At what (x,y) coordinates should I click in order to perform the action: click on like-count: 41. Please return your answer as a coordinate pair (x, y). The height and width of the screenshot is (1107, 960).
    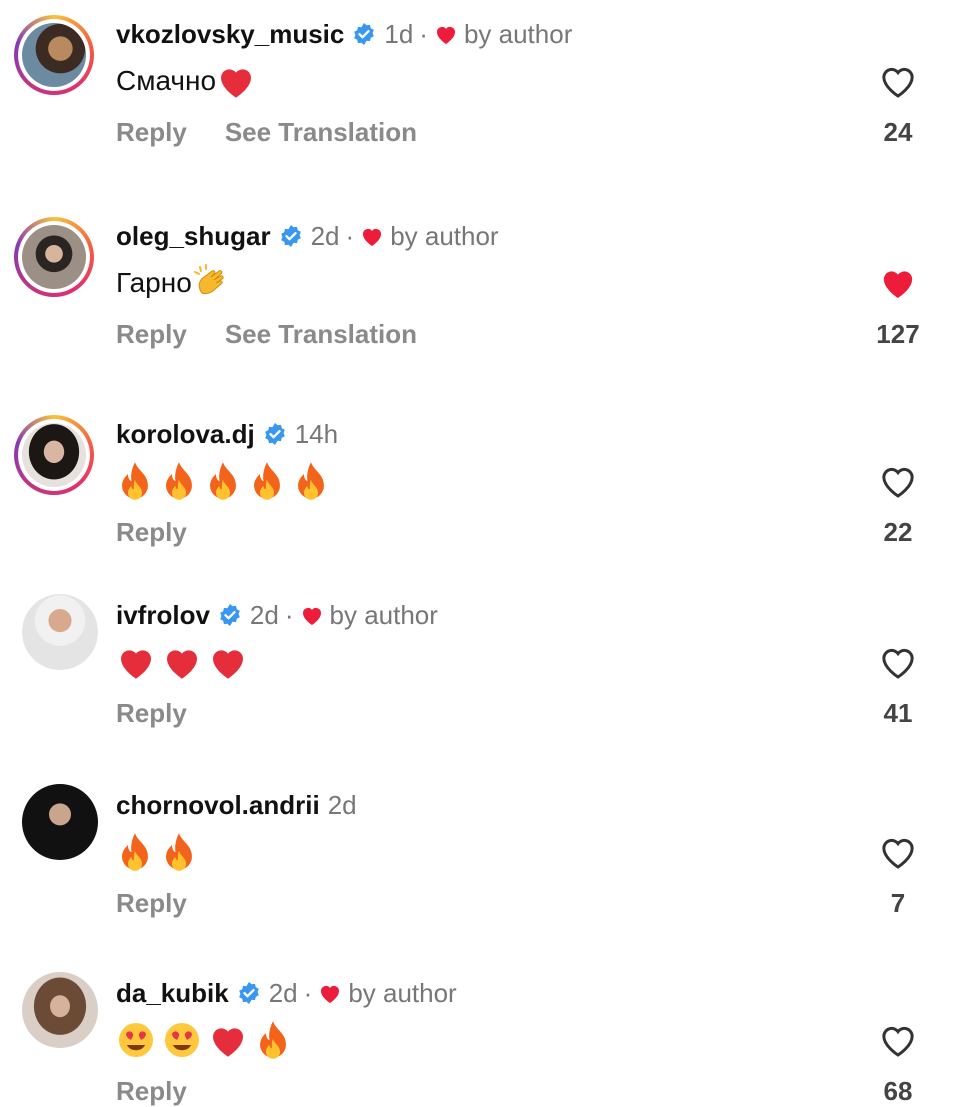
    Looking at the image, I should click on (898, 713).